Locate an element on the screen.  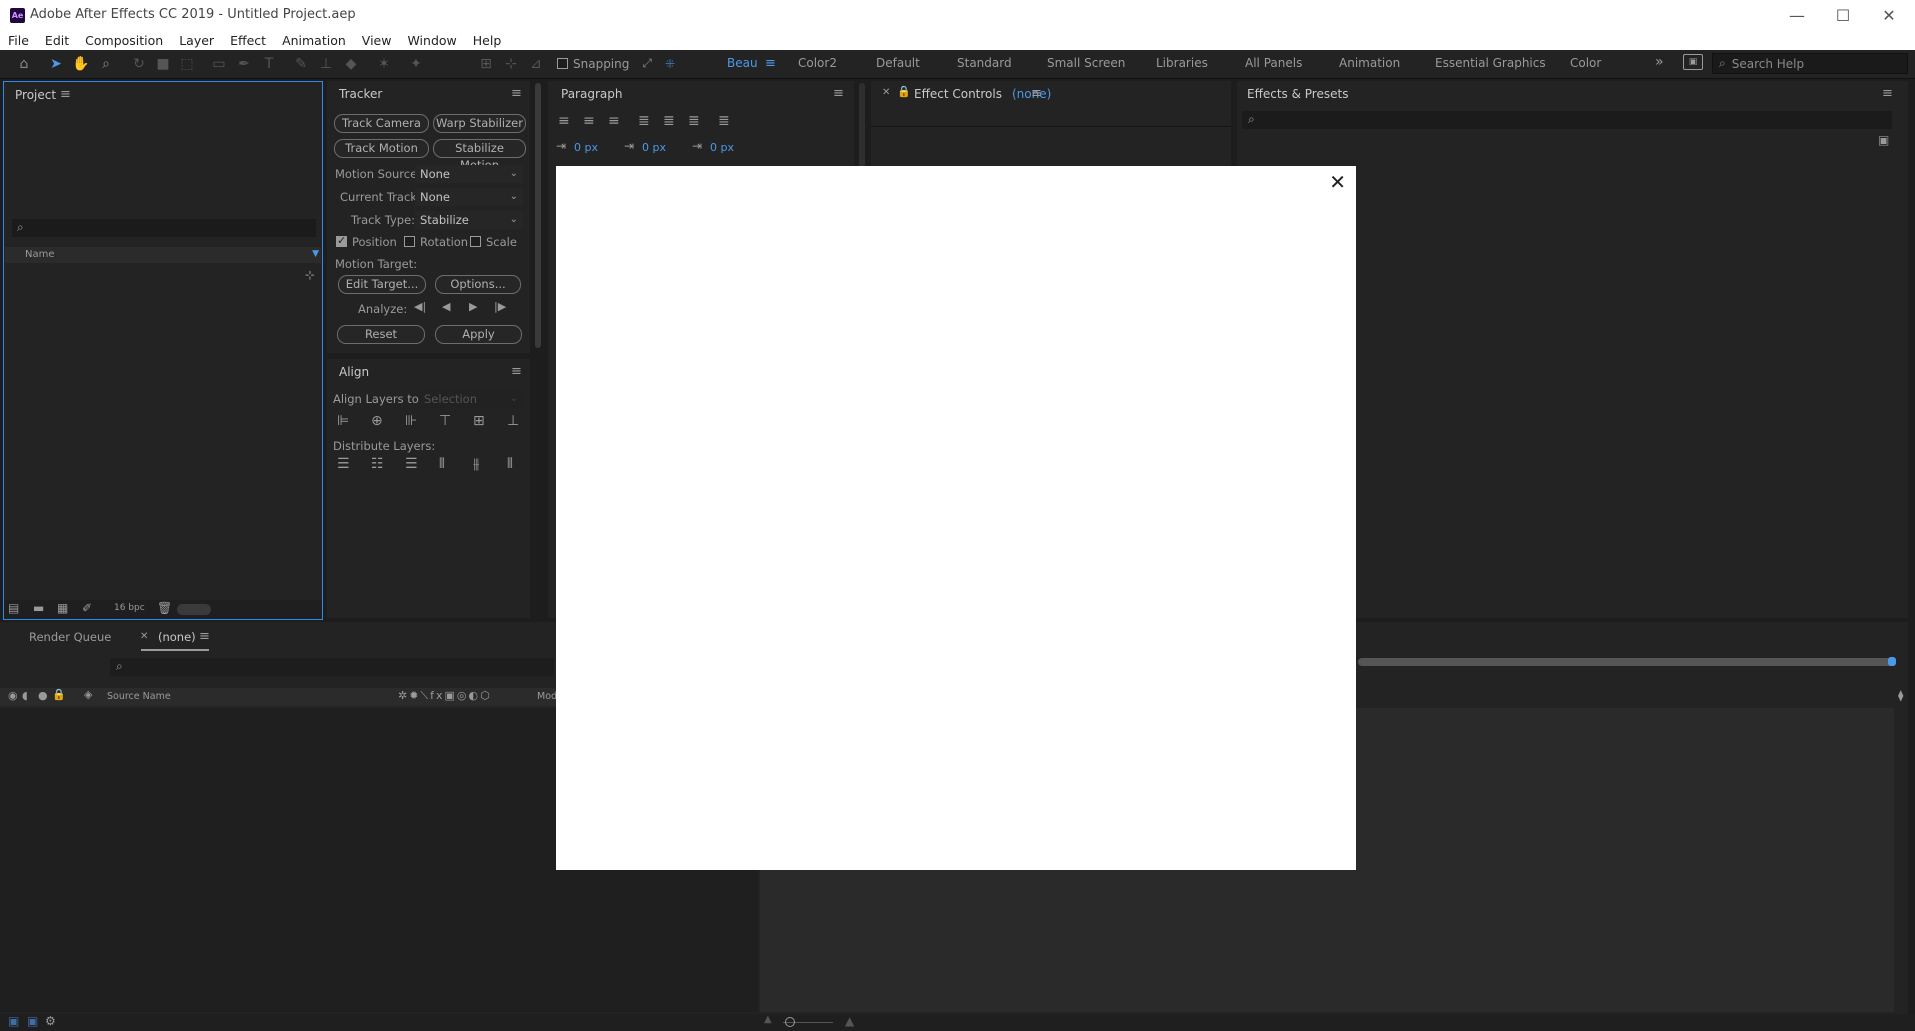
puppet-pin-tool-icon: ✦ is located at coordinates (416, 64).